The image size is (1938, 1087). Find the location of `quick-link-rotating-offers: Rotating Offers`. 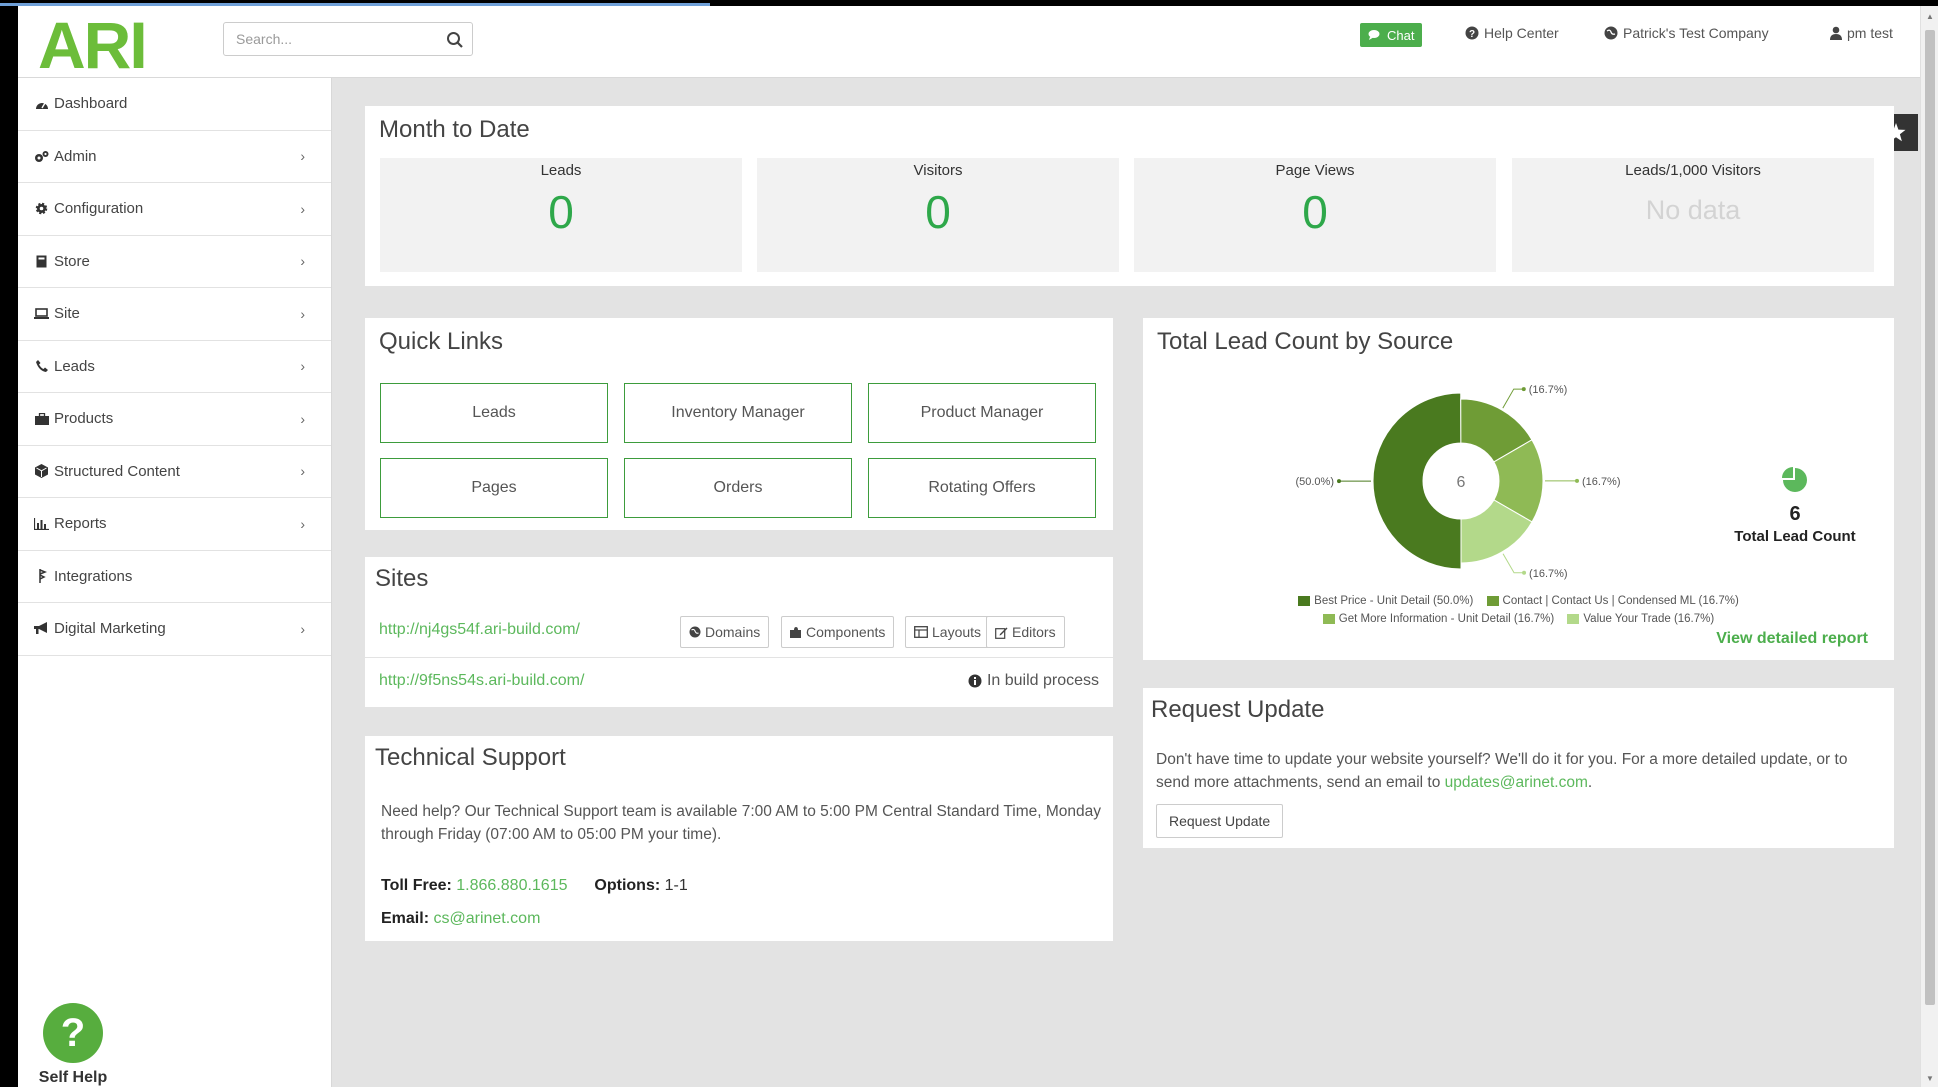

quick-link-rotating-offers: Rotating Offers is located at coordinates (982, 488).